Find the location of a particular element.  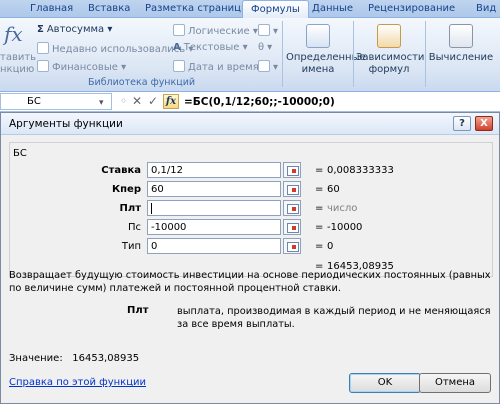

arg-label-pv: Пс is located at coordinates (134, 227).